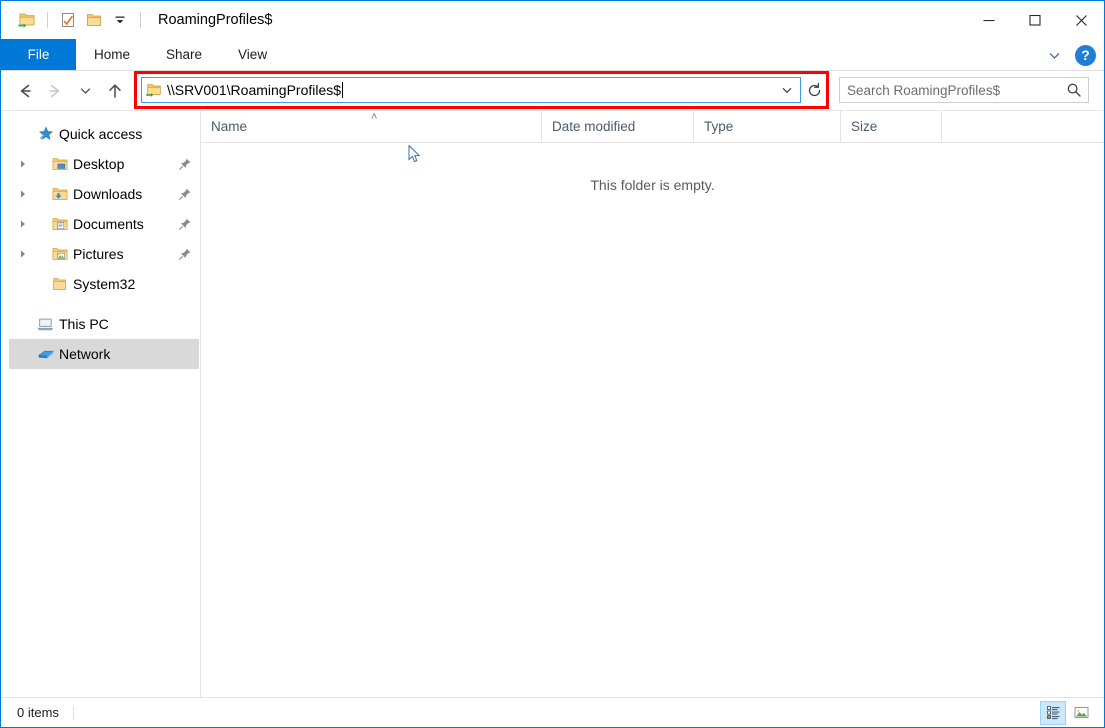 This screenshot has width=1105, height=728. I want to click on address-bar: \\SRV001\RoamingProfiles$, so click(471, 90).